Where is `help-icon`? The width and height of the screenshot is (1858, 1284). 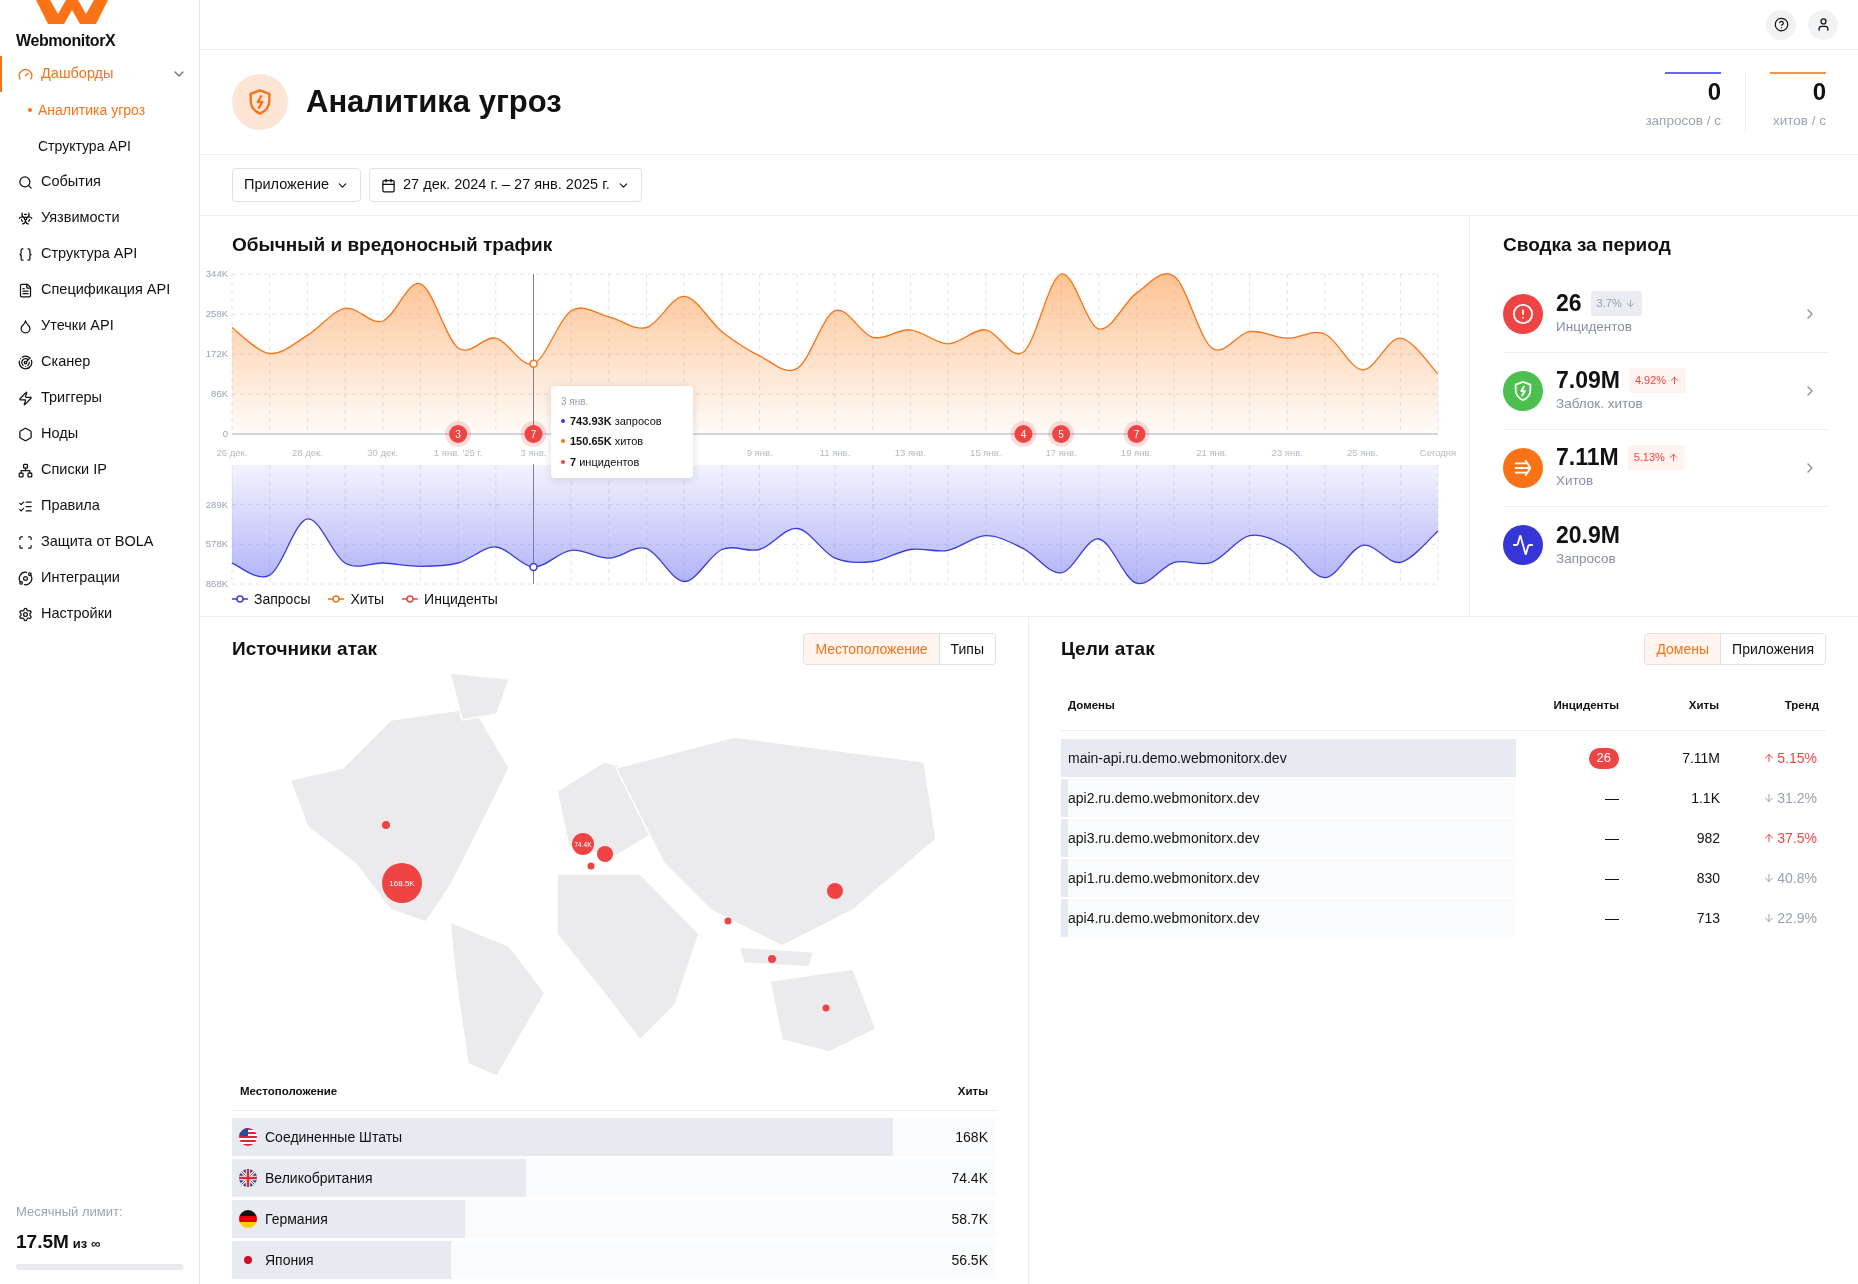
help-icon is located at coordinates (1781, 24).